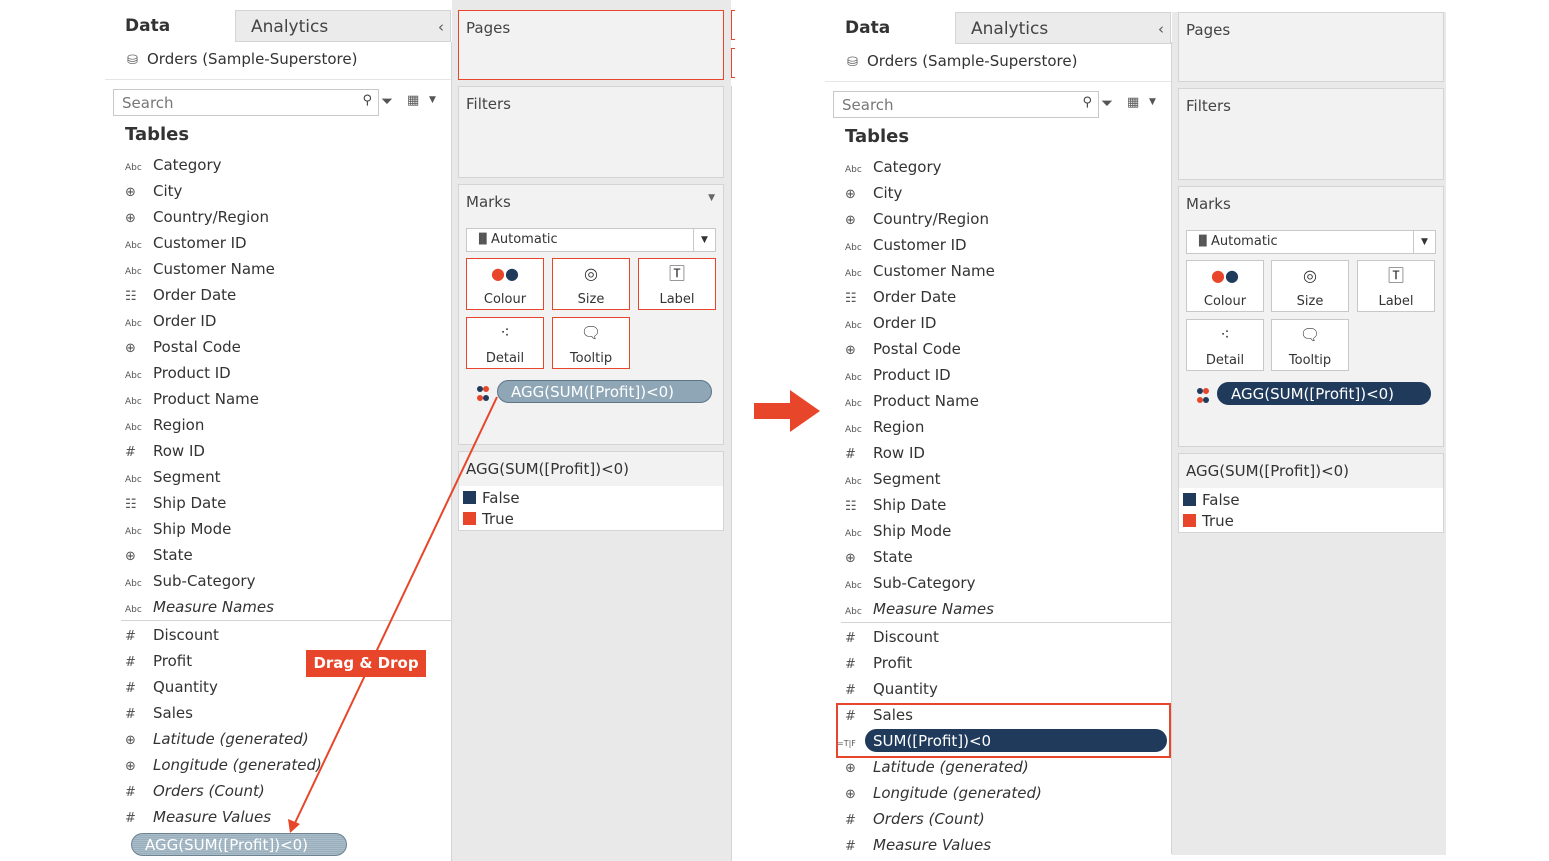  What do you see at coordinates (853, 378) in the screenshot?
I see `abc-icon: Abc` at bounding box center [853, 378].